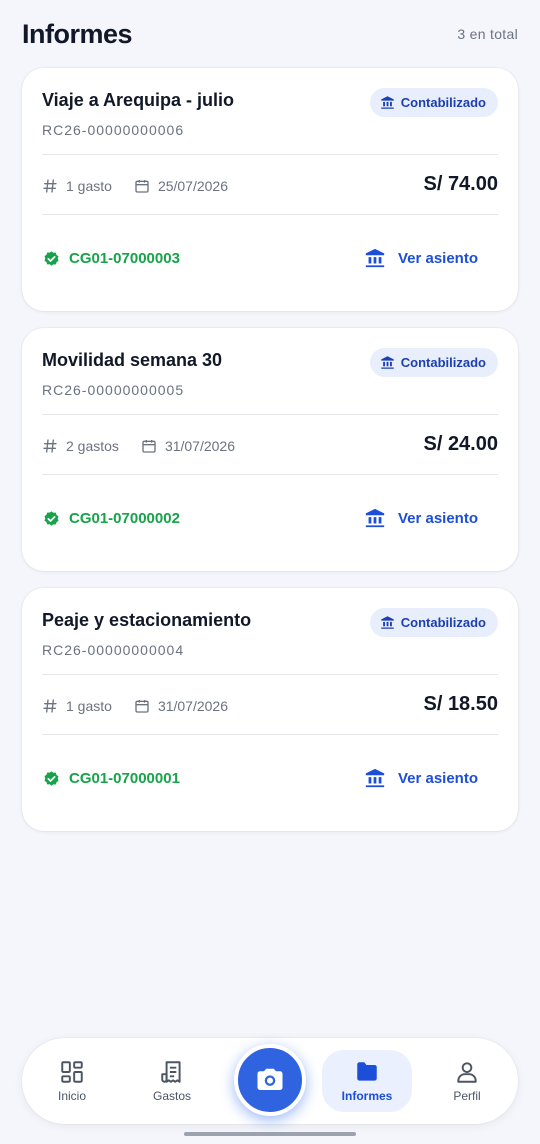 This screenshot has width=540, height=1144. I want to click on accounting-entry: CG01-07000001, so click(111, 778).